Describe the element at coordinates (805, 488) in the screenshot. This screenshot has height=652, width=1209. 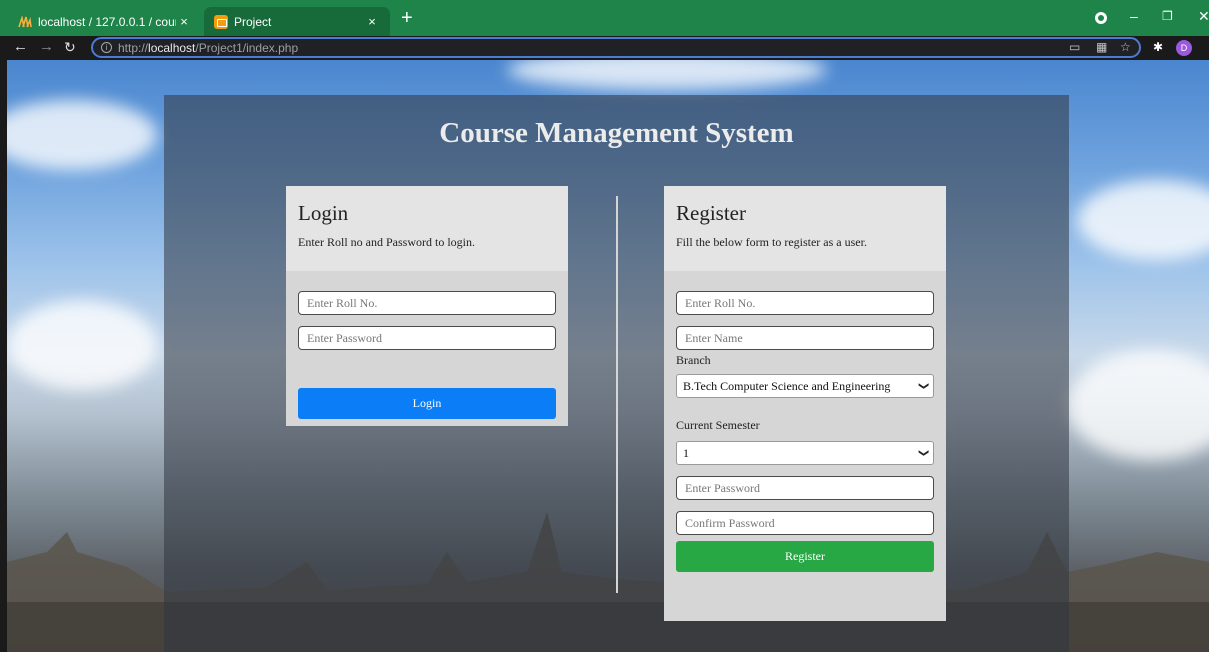
I see `register-password-input` at that location.